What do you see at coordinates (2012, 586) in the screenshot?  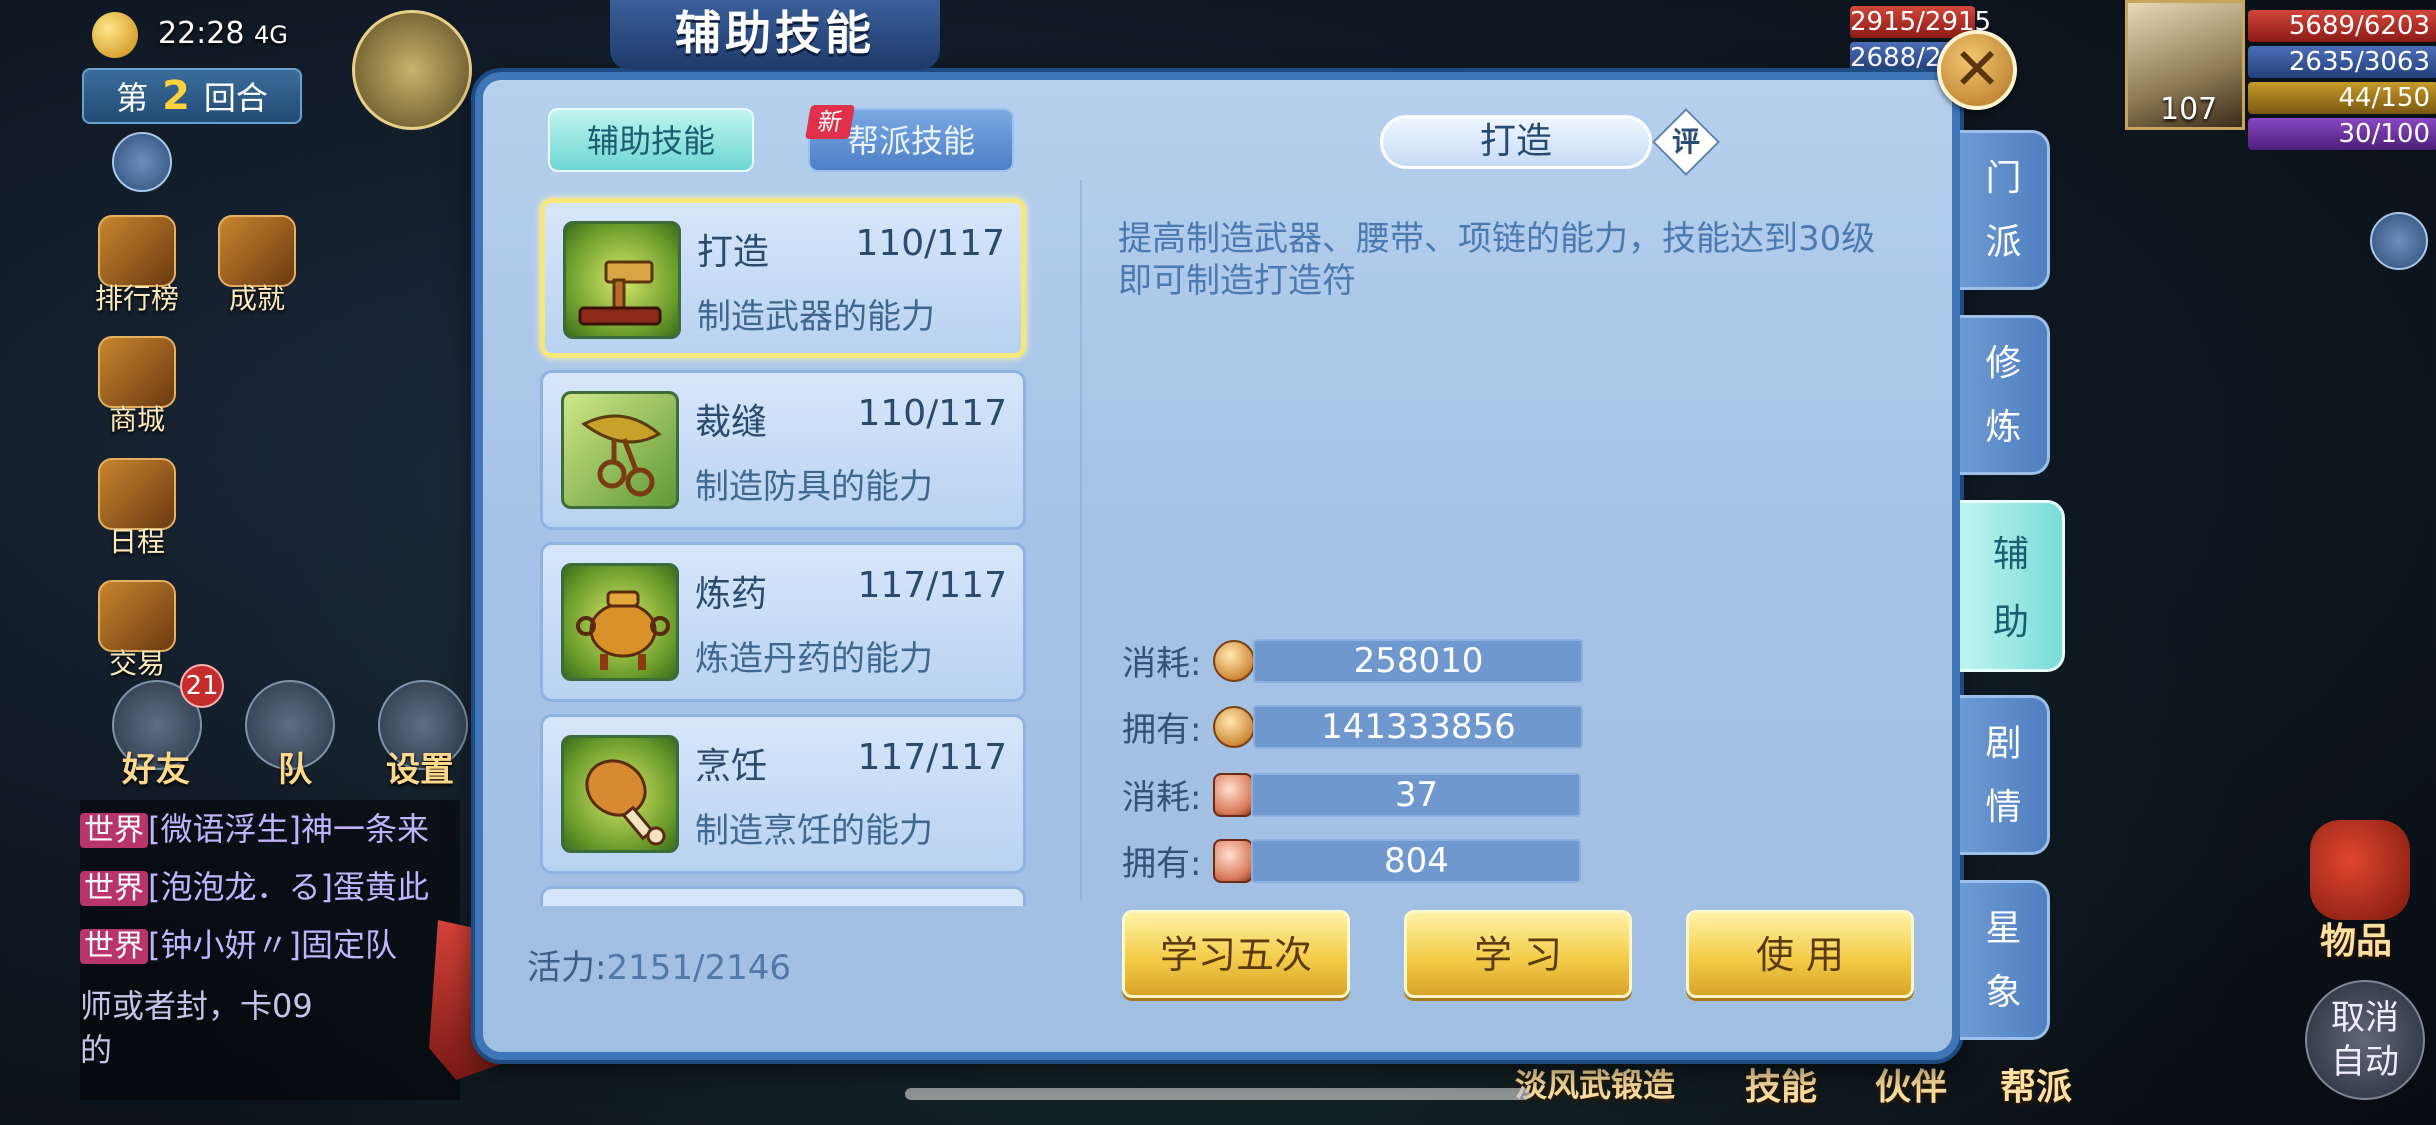 I see `side-tab-auxiliary: 辅 助` at bounding box center [2012, 586].